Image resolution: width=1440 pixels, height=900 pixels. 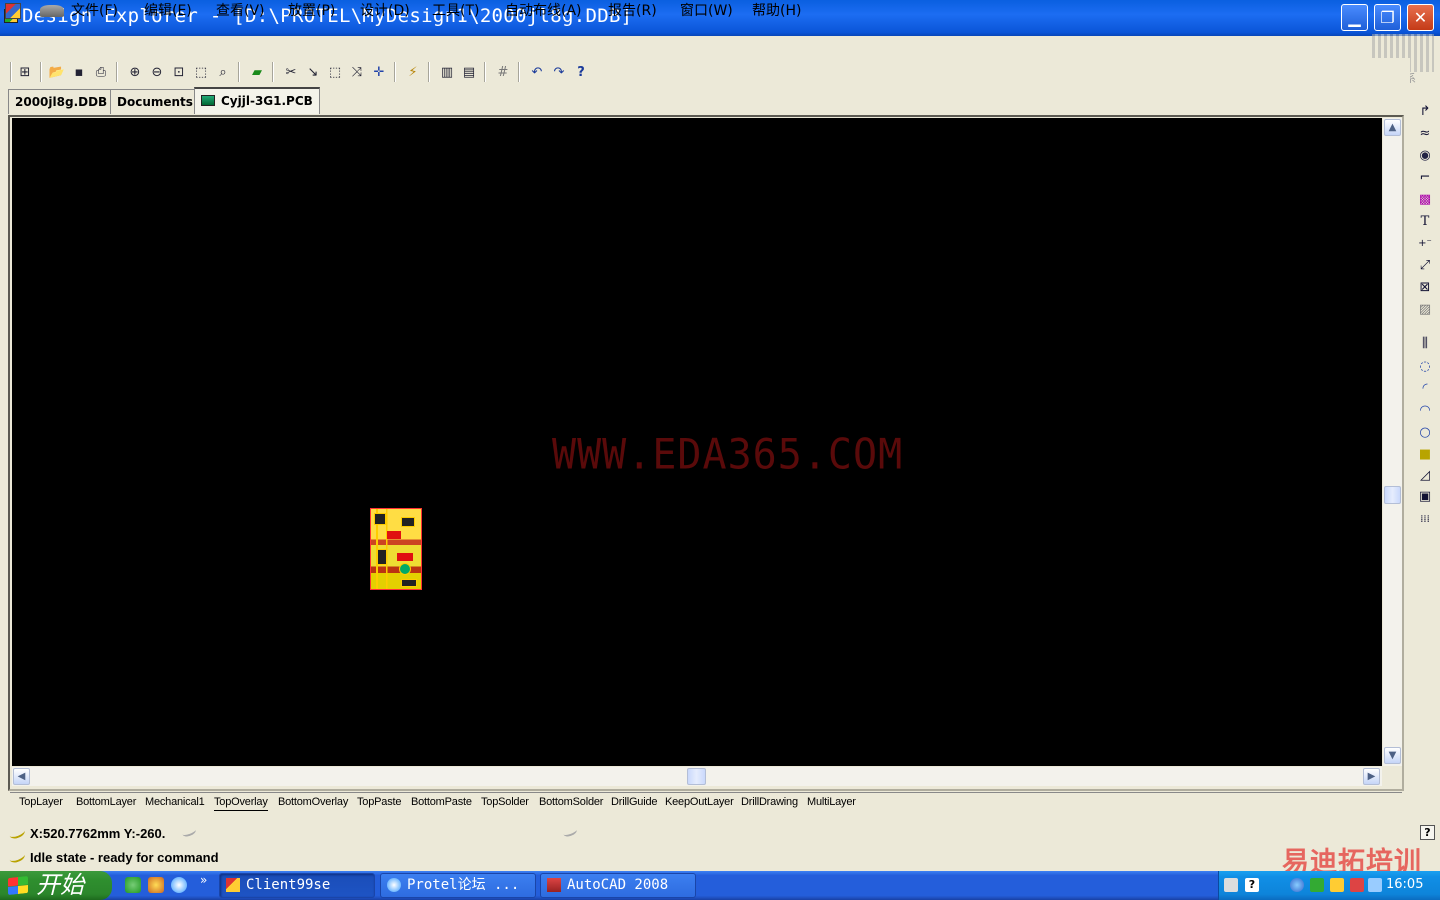 What do you see at coordinates (201, 72) in the screenshot?
I see `zoom-area-icon: ⬚` at bounding box center [201, 72].